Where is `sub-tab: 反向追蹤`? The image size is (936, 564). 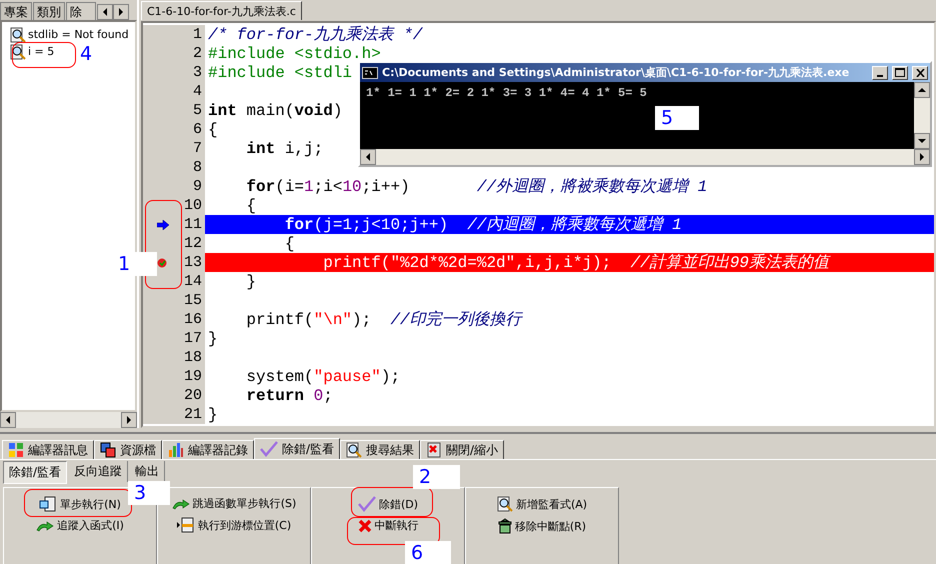
sub-tab: 反向追蹤 is located at coordinates (98, 471).